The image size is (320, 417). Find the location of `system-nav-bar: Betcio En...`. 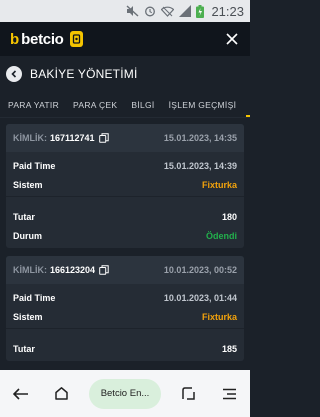

system-nav-bar: Betcio En... is located at coordinates (125, 393).